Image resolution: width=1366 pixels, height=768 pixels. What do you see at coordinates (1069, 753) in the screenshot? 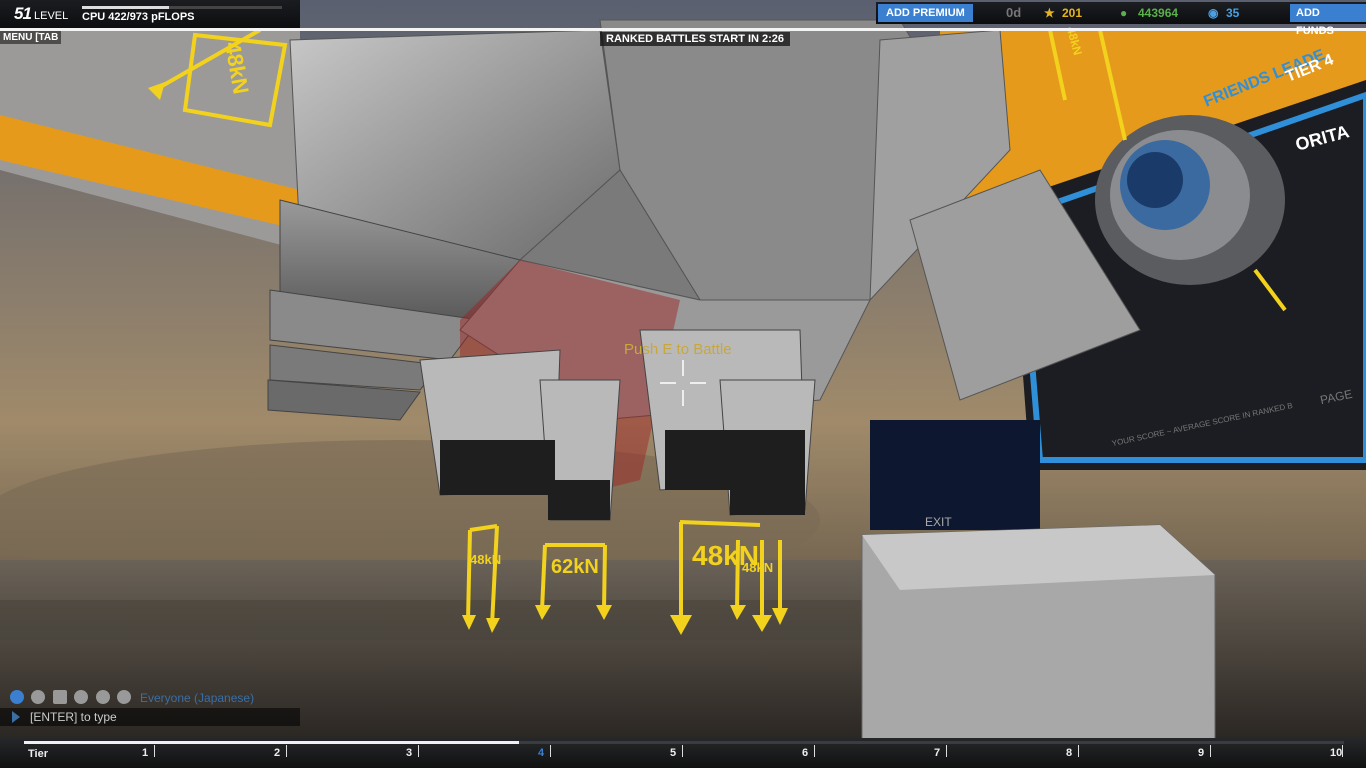
I see `tier-mark-8: 8` at bounding box center [1069, 753].